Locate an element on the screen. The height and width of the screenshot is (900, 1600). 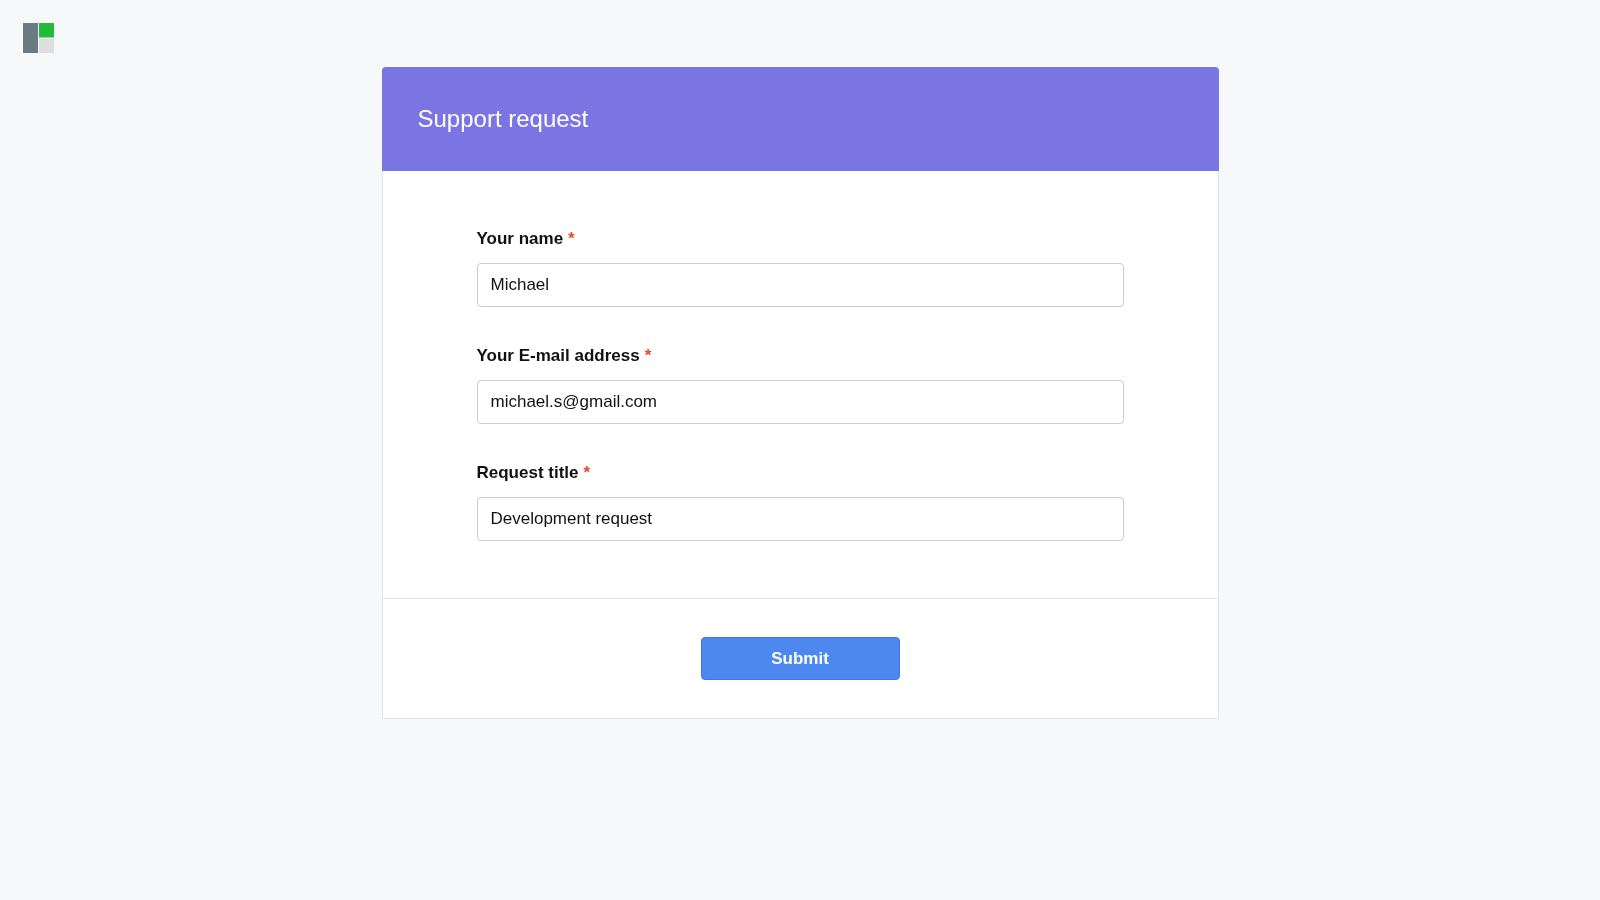
field-label: Your E-mail address is located at coordinates (558, 356).